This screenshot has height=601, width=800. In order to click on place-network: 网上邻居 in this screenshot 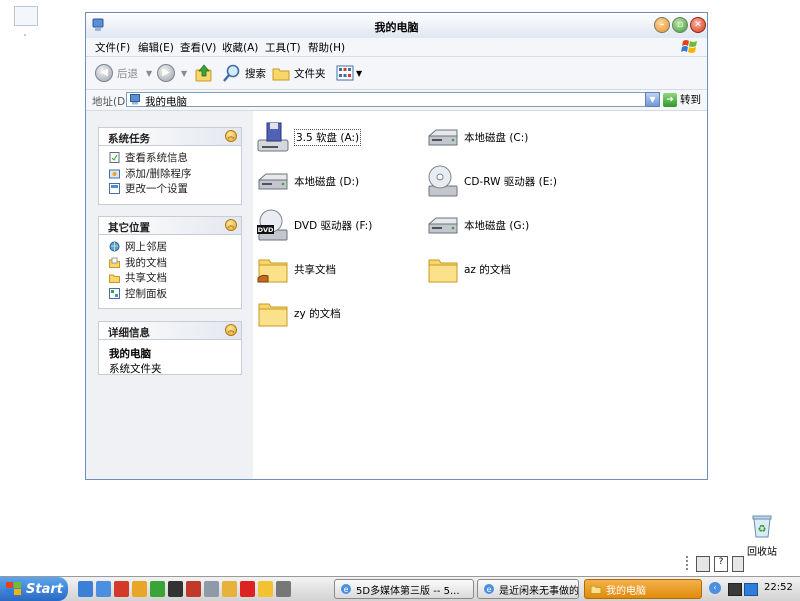, I will do `click(175, 247)`.